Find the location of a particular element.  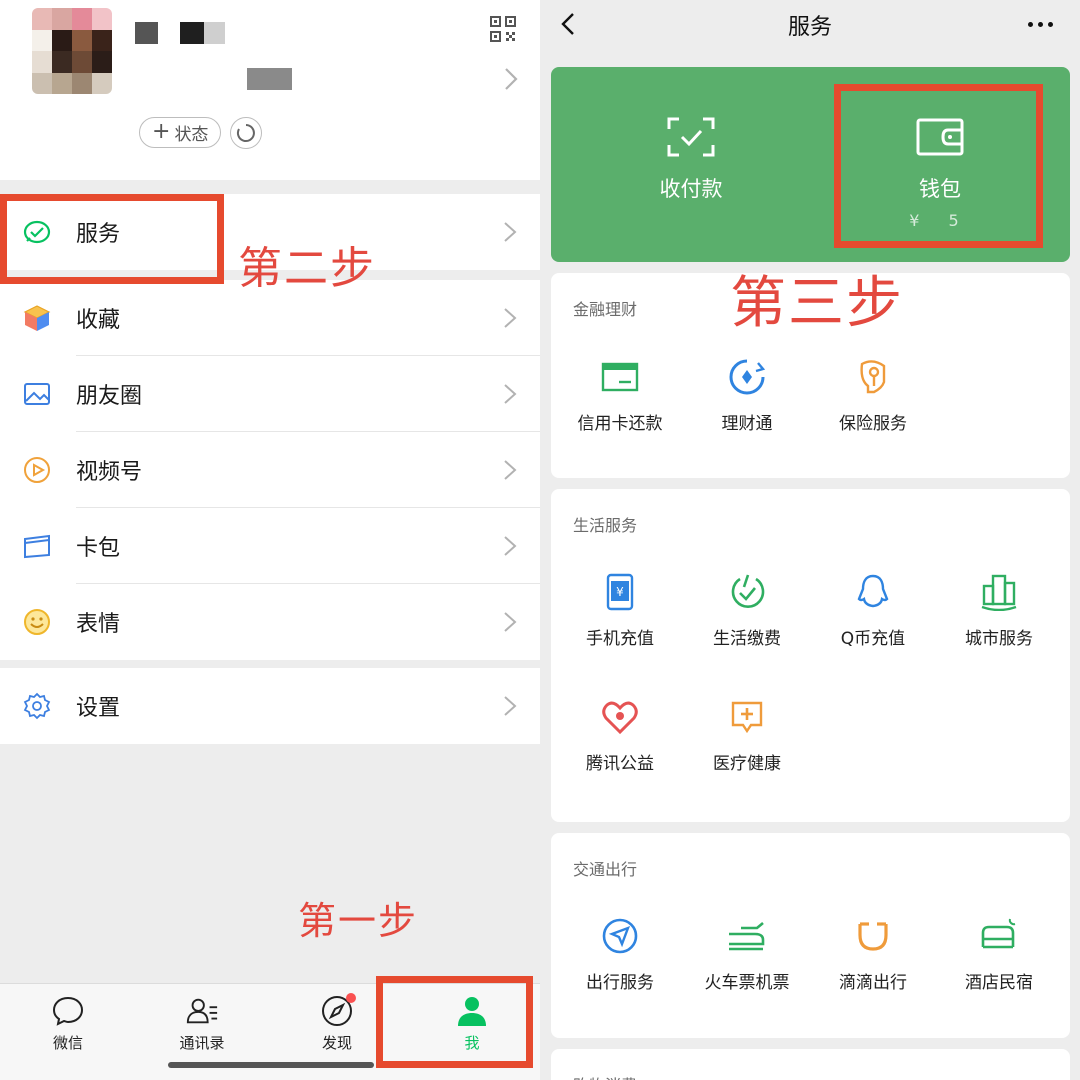

pay-receive-button: 收付款 is located at coordinates (691, 160).